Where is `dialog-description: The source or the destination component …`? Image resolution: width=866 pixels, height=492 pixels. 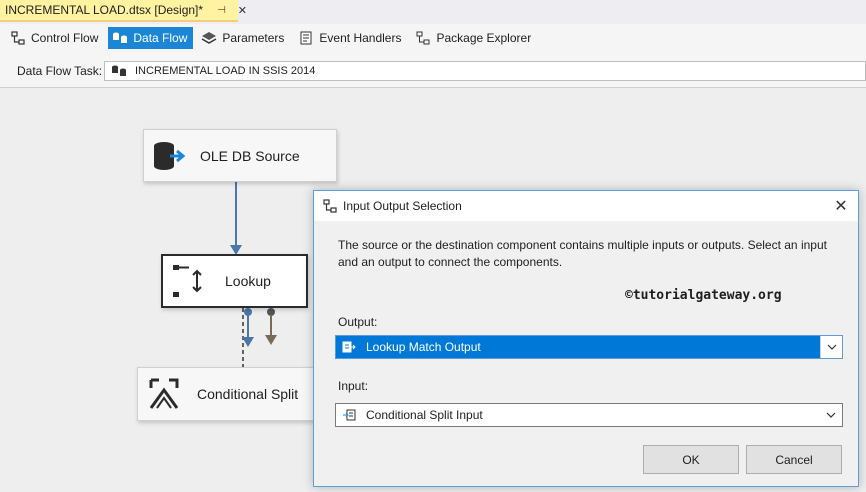
dialog-description: The source or the destination component … is located at coordinates (582, 253).